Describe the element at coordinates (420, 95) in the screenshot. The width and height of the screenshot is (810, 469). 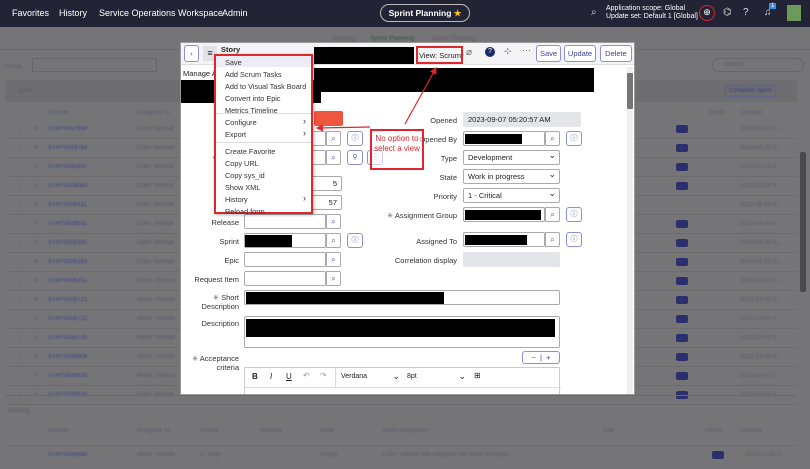
I see `arrow-to-view` at that location.